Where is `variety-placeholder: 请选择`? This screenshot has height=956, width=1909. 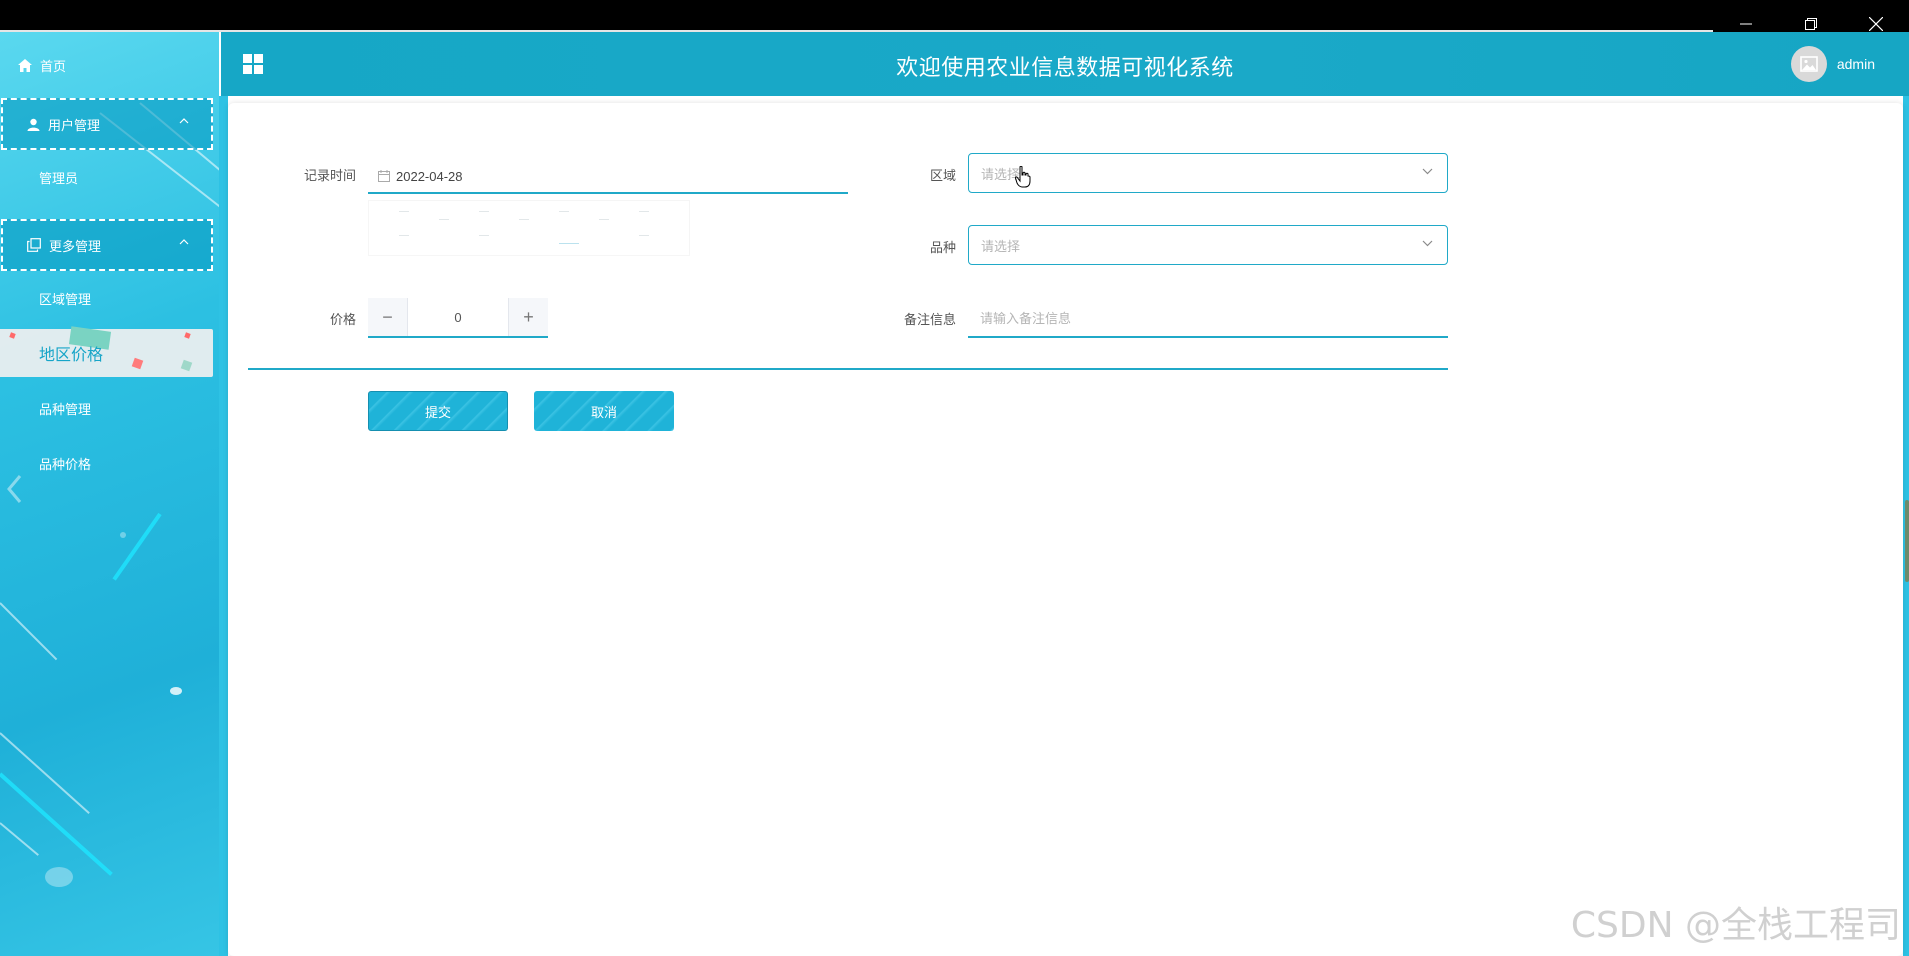 variety-placeholder: 请选择 is located at coordinates (1001, 246).